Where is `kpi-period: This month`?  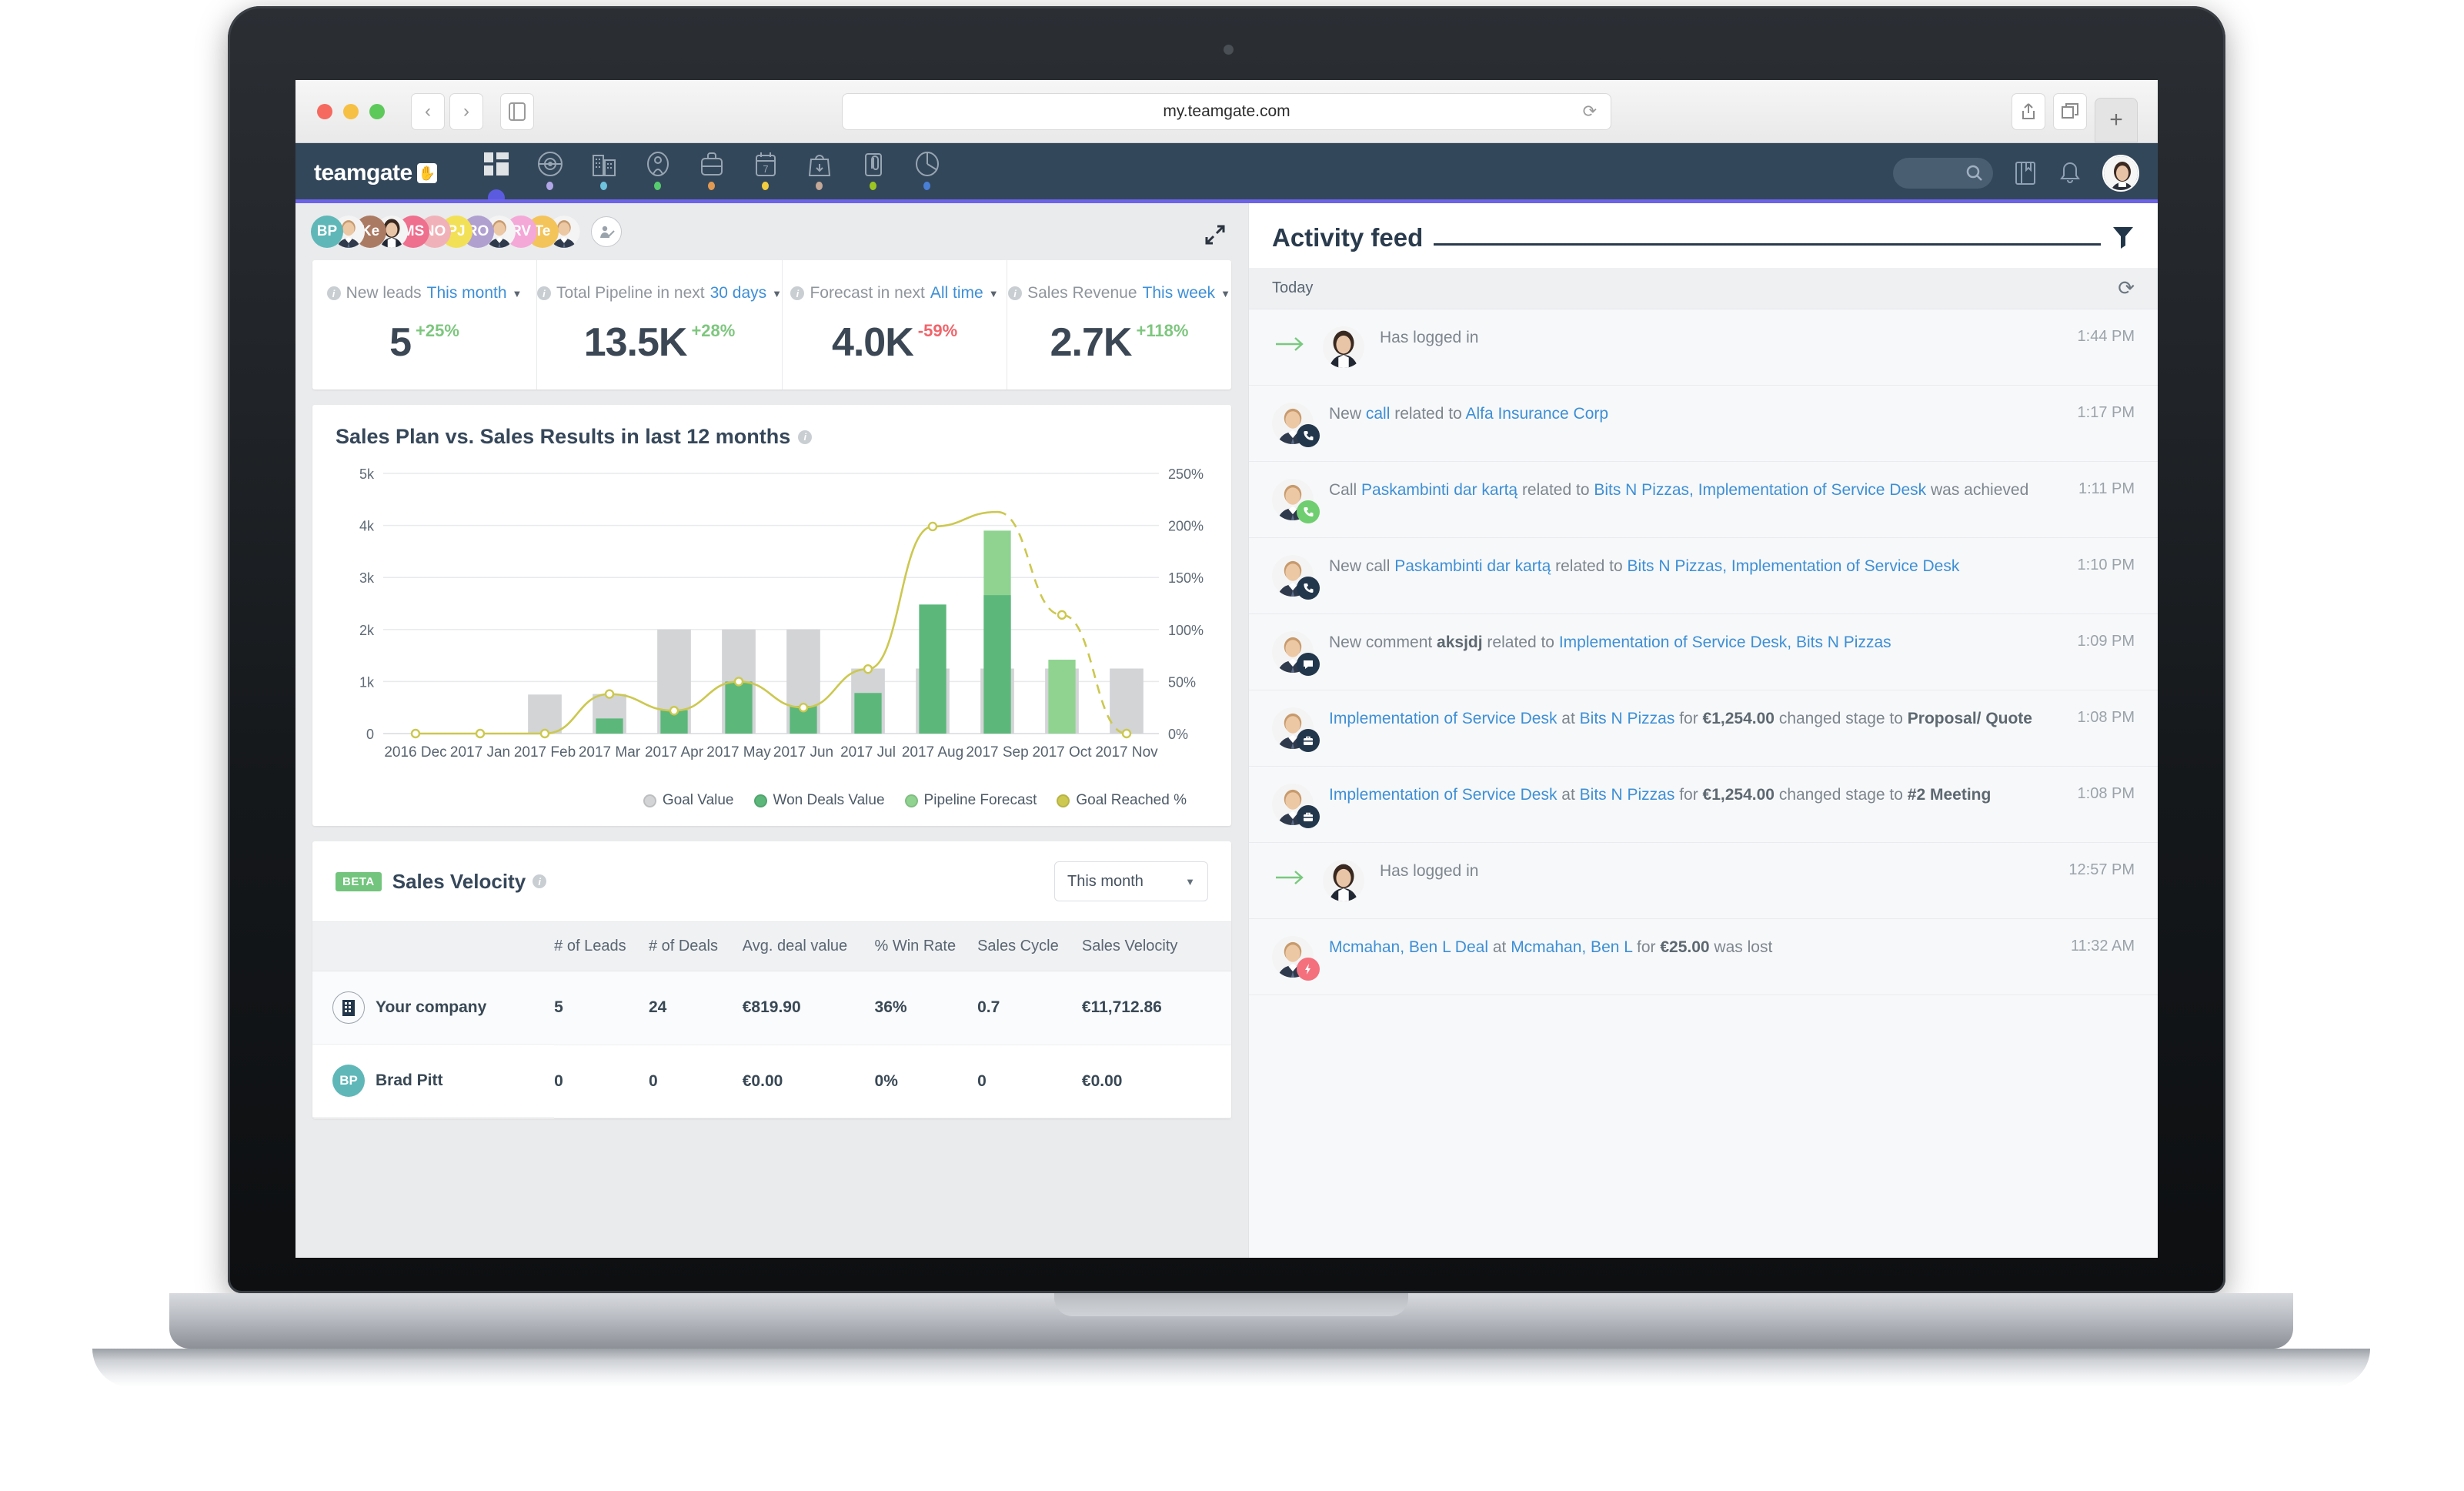 kpi-period: This month is located at coordinates (467, 294).